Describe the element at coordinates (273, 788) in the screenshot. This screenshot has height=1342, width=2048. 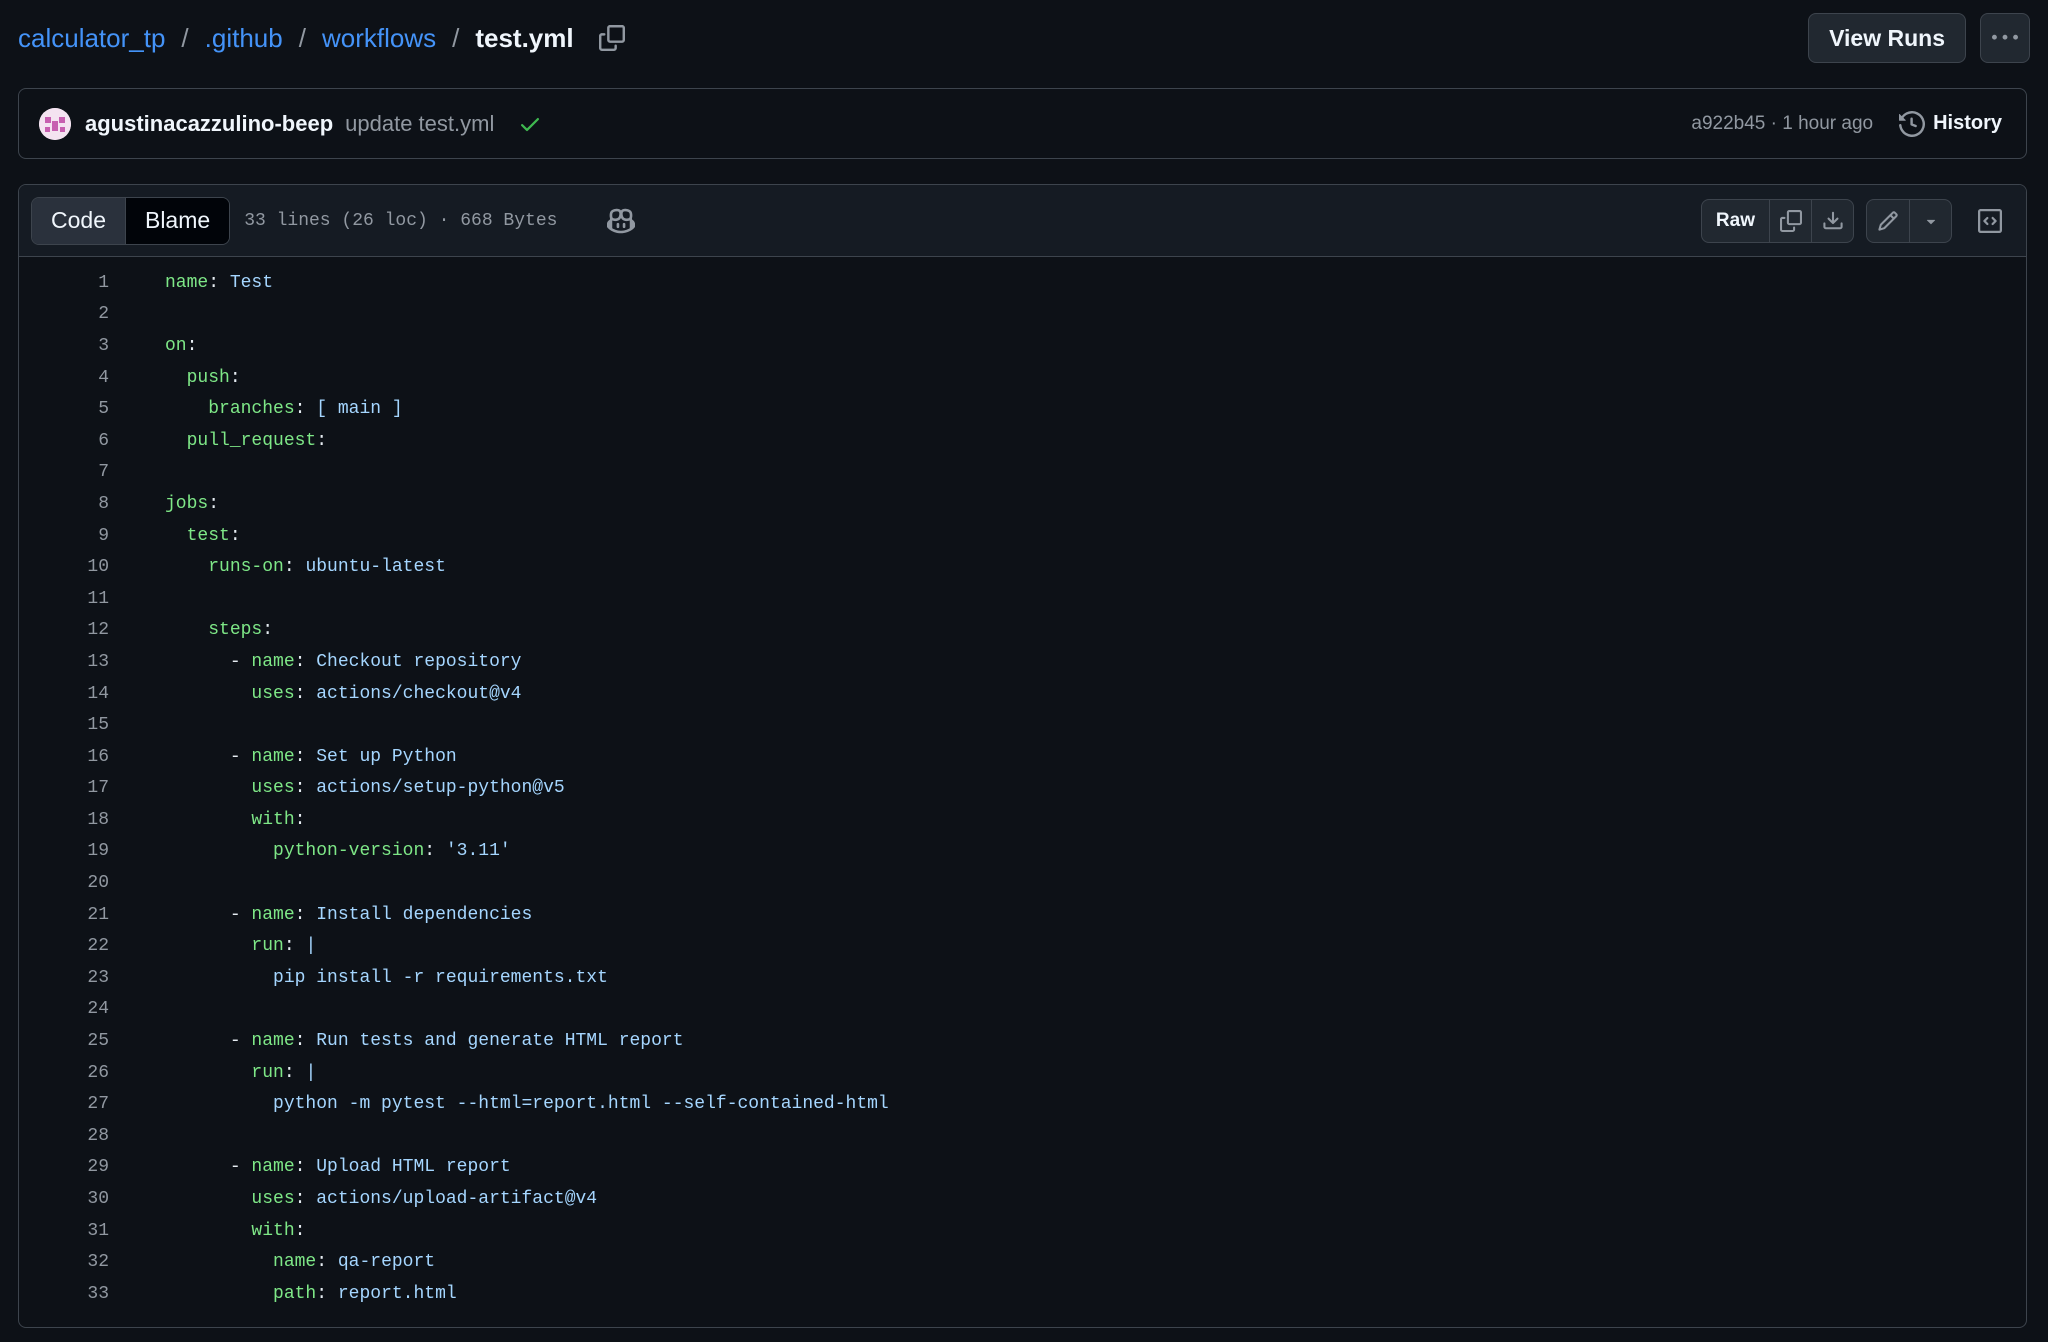
I see `yaml-key: uses` at that location.